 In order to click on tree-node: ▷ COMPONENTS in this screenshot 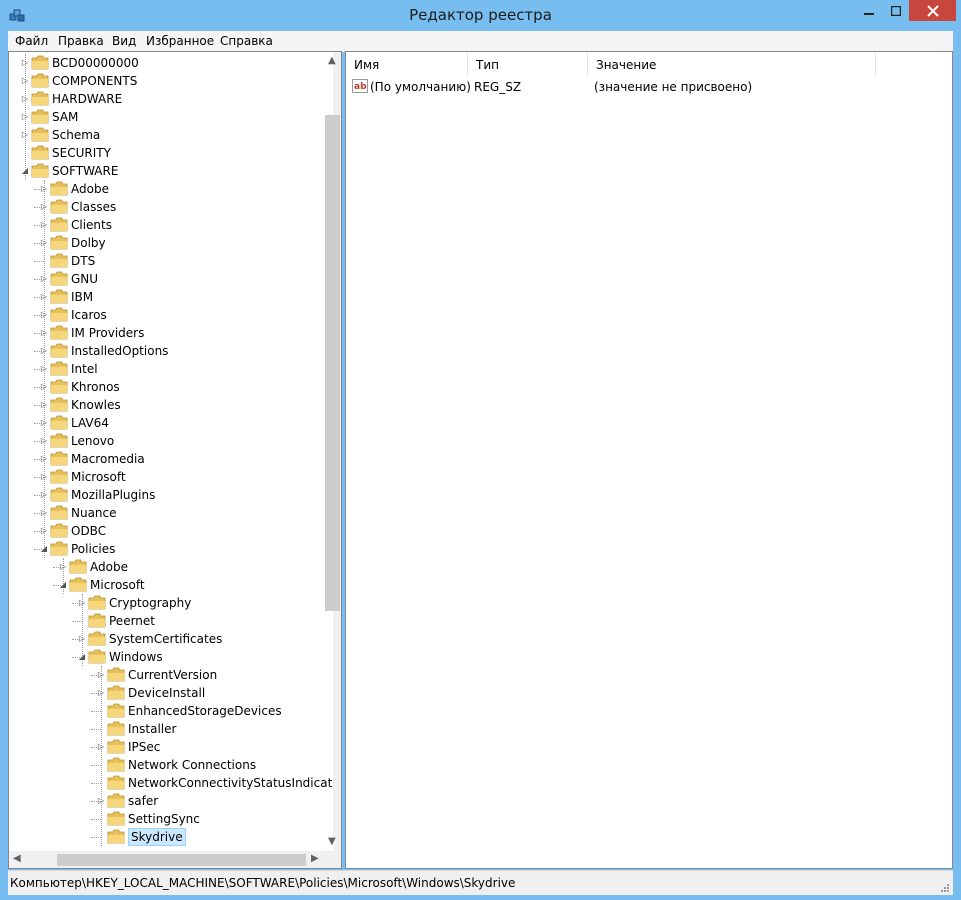, I will do `click(175, 81)`.